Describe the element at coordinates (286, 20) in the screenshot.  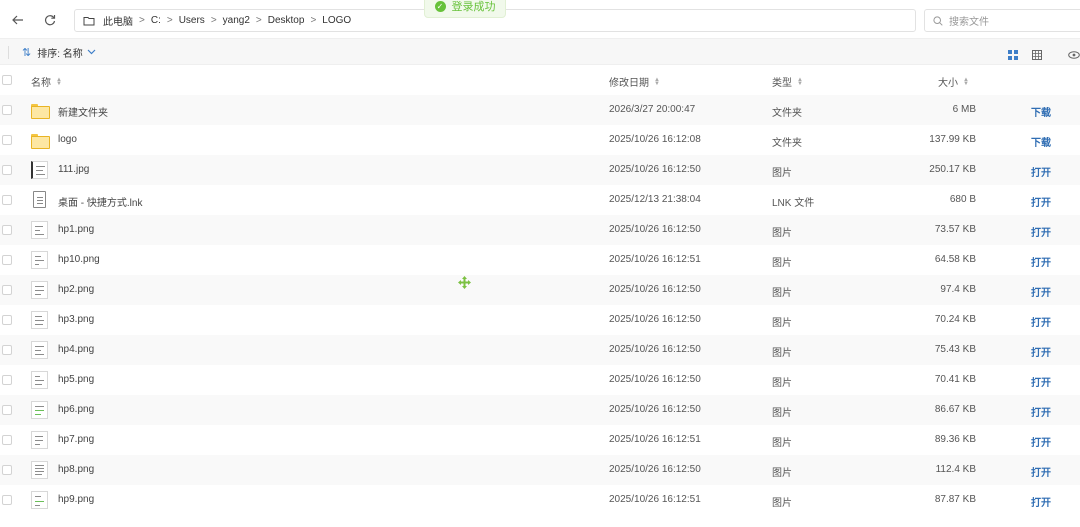
I see `breadcrumb-item: Desktop` at that location.